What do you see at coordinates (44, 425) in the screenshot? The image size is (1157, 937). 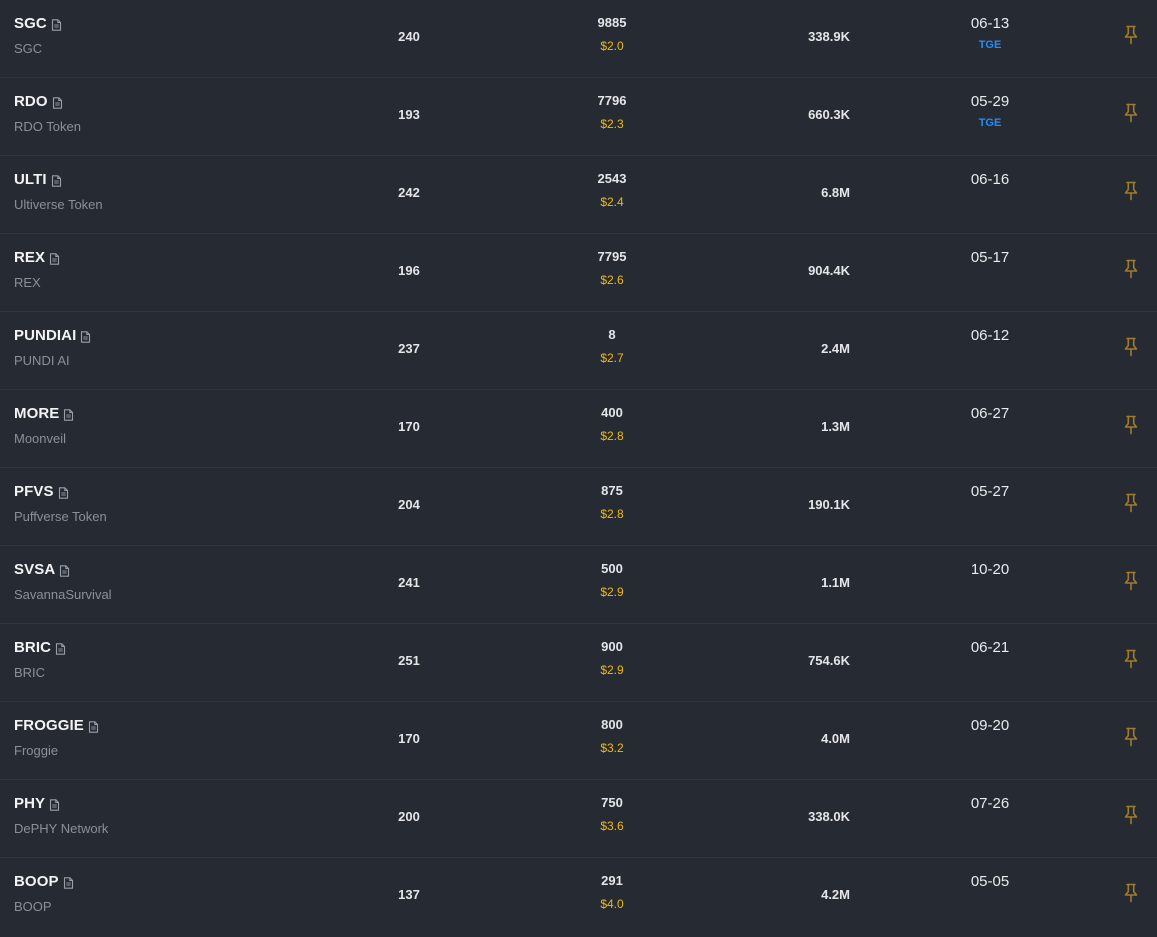 I see `token-name-cell: MORE Moonveil` at bounding box center [44, 425].